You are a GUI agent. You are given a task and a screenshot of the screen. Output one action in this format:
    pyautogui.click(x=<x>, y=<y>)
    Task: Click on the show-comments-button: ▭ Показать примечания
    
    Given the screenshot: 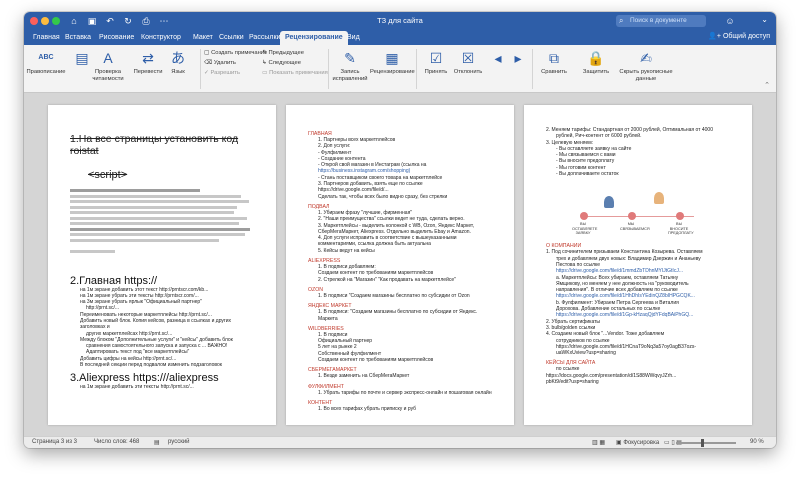 What is the action you would take?
    pyautogui.click(x=295, y=73)
    